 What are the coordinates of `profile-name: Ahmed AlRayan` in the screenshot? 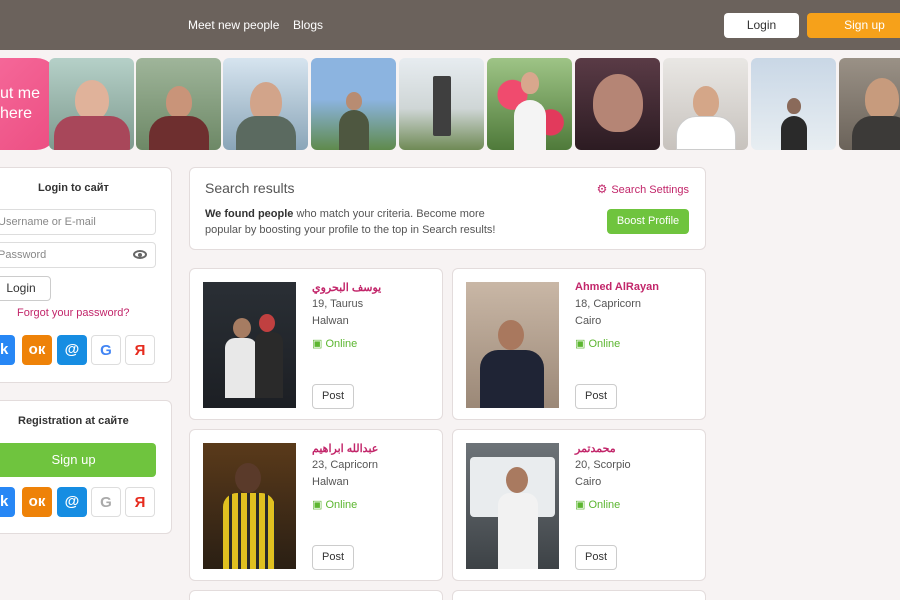 It's located at (617, 287).